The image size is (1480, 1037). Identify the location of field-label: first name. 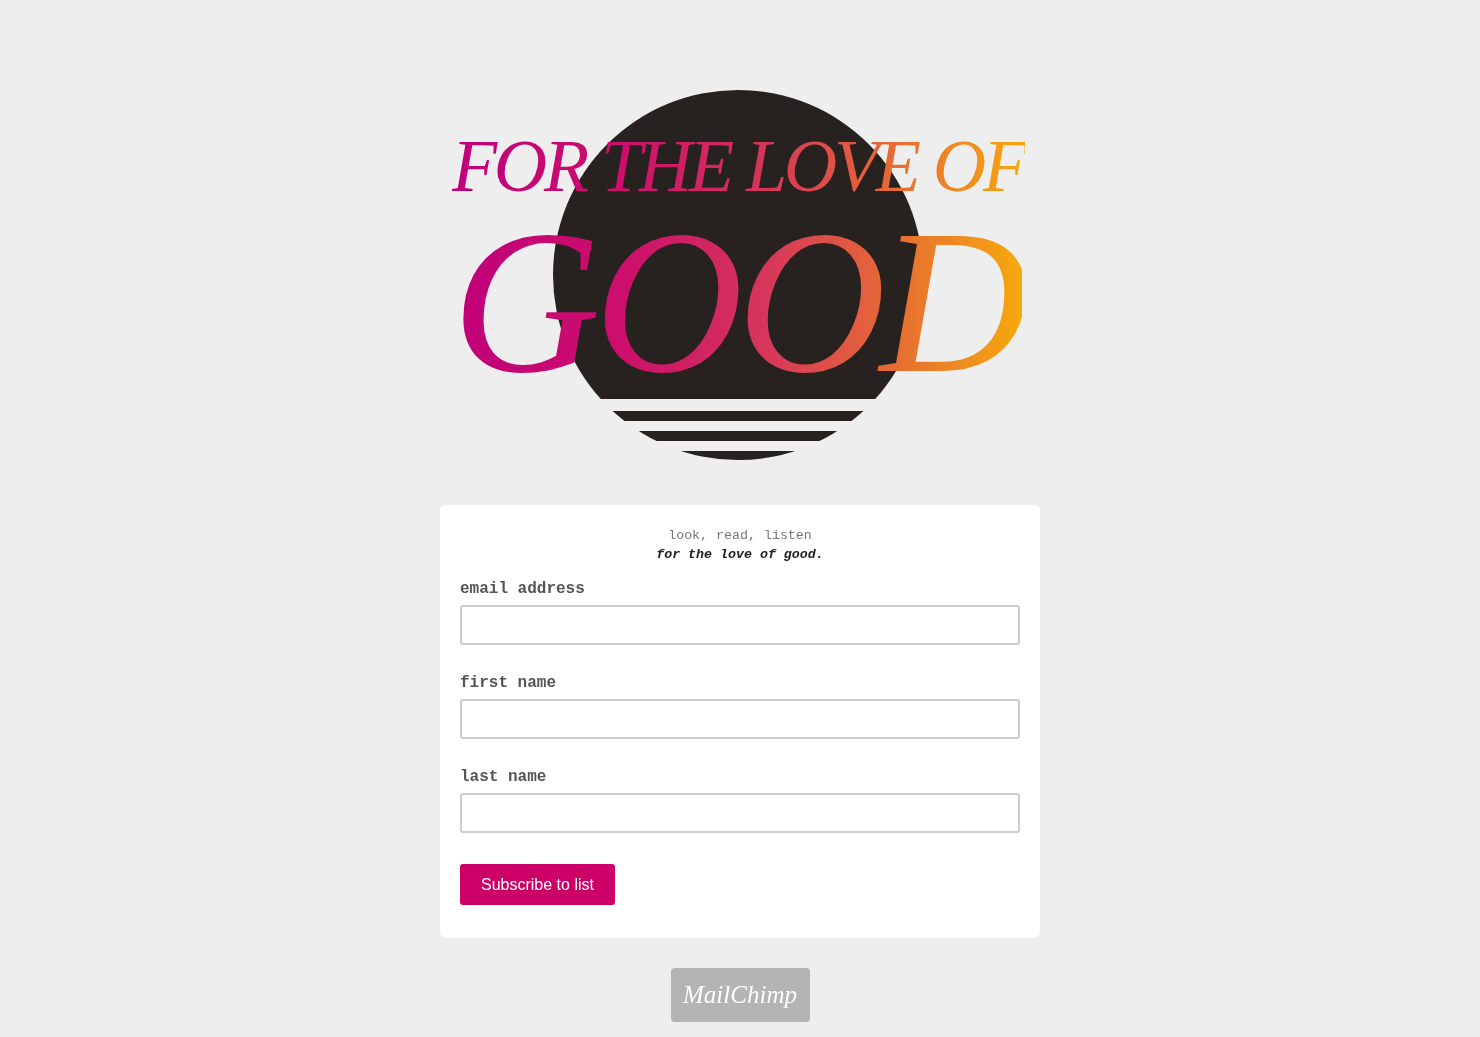
(508, 683).